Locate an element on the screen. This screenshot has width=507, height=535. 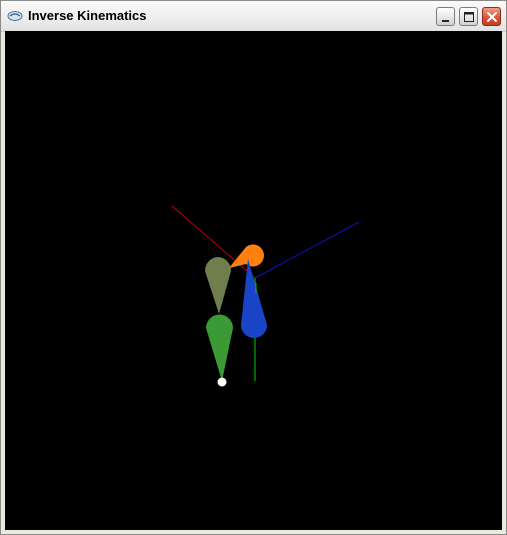
maximize-button is located at coordinates (468, 16).